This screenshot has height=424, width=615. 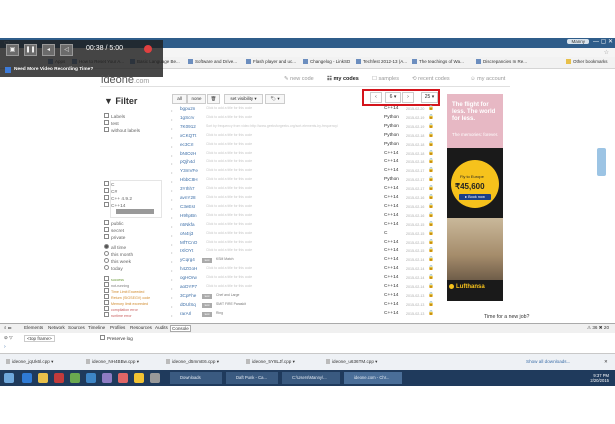 I want to click on user-badge: Manny, so click(x=578, y=41).